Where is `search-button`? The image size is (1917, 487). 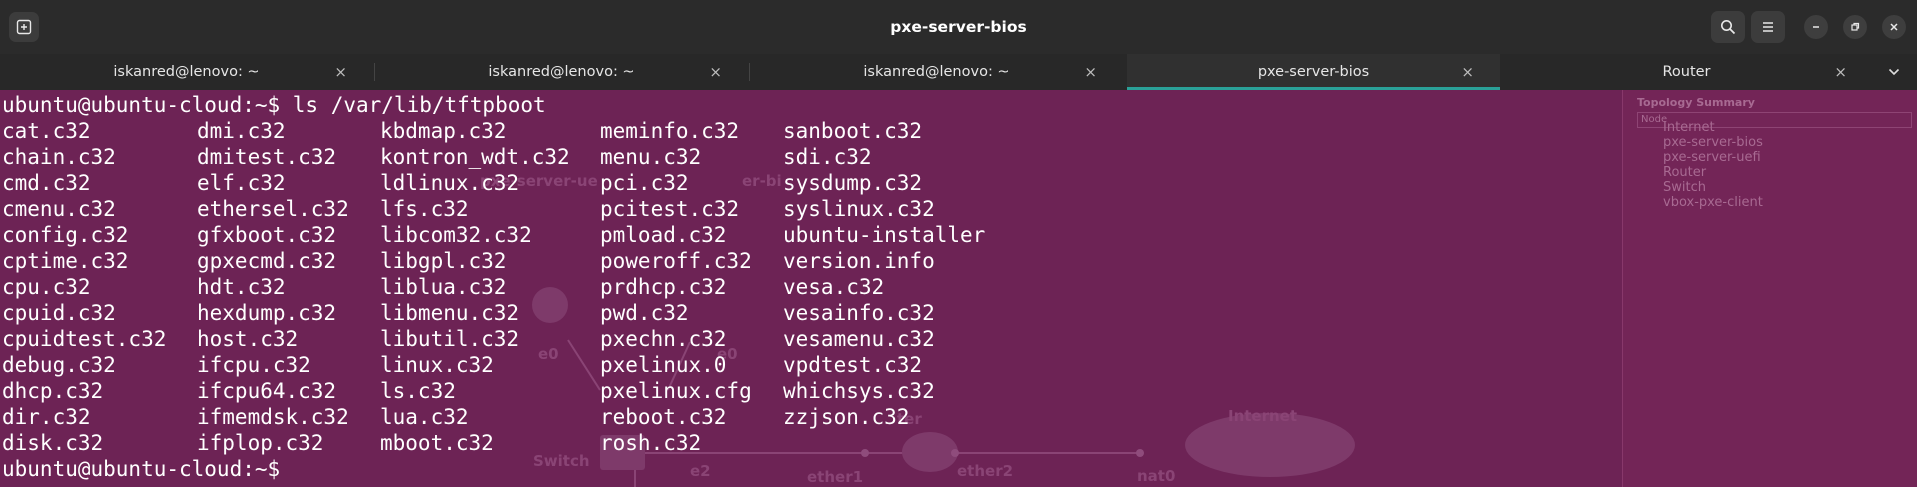
search-button is located at coordinates (1728, 27).